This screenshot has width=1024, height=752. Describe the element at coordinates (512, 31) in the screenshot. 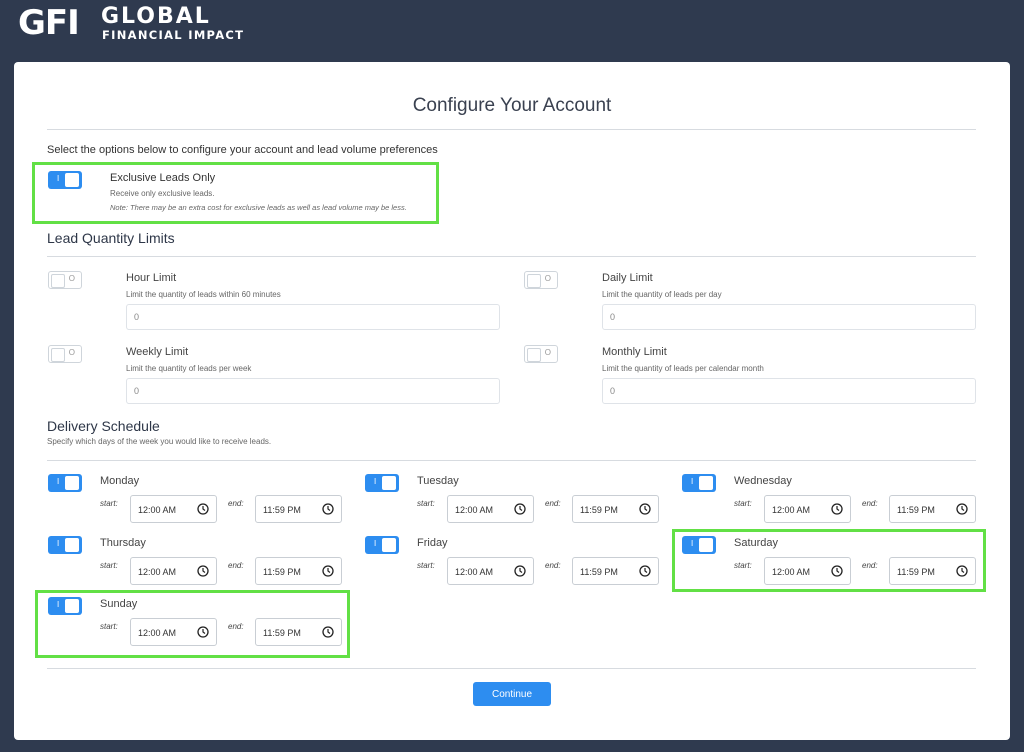

I see `header: GFI GLOBAL FINANCIAL IMPACT` at that location.